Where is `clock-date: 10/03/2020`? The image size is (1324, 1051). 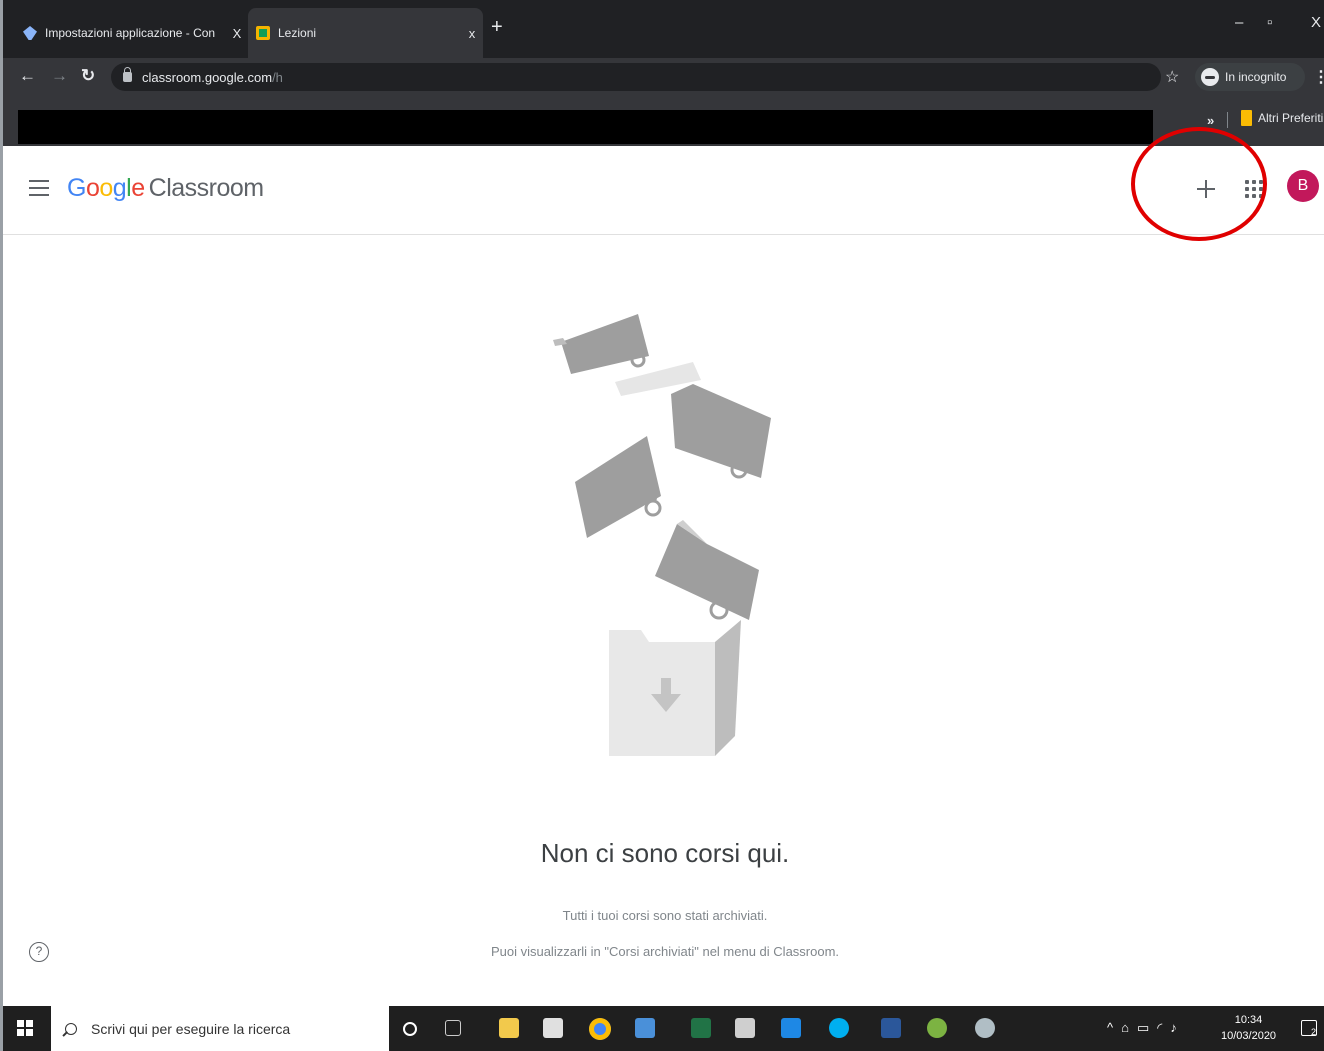
clock-date: 10/03/2020 is located at coordinates (1249, 1036).